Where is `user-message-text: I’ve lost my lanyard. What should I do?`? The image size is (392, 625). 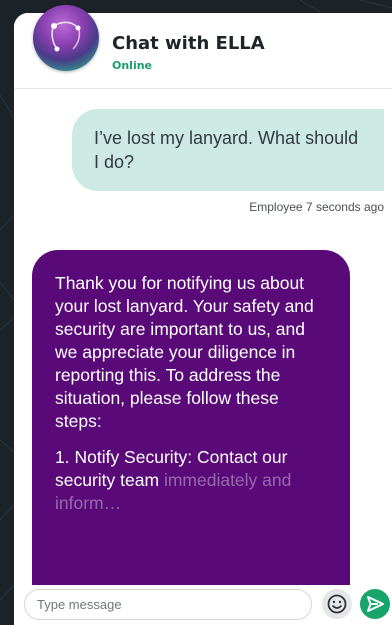 user-message-text: I’ve lost my lanyard. What should I do? is located at coordinates (226, 150).